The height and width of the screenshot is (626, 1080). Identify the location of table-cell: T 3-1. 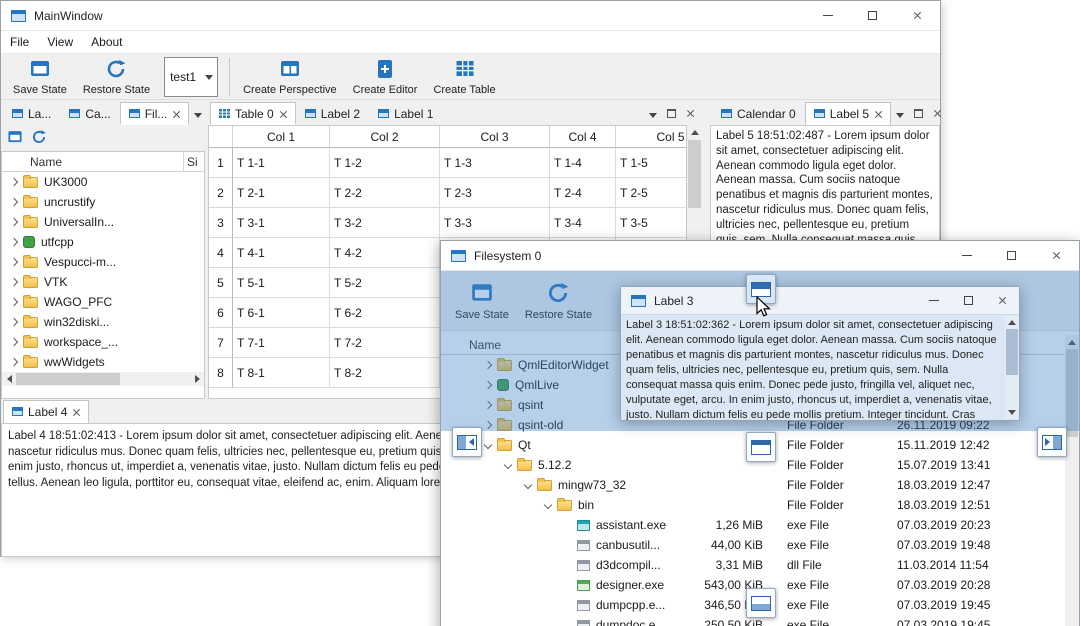
(281, 223).